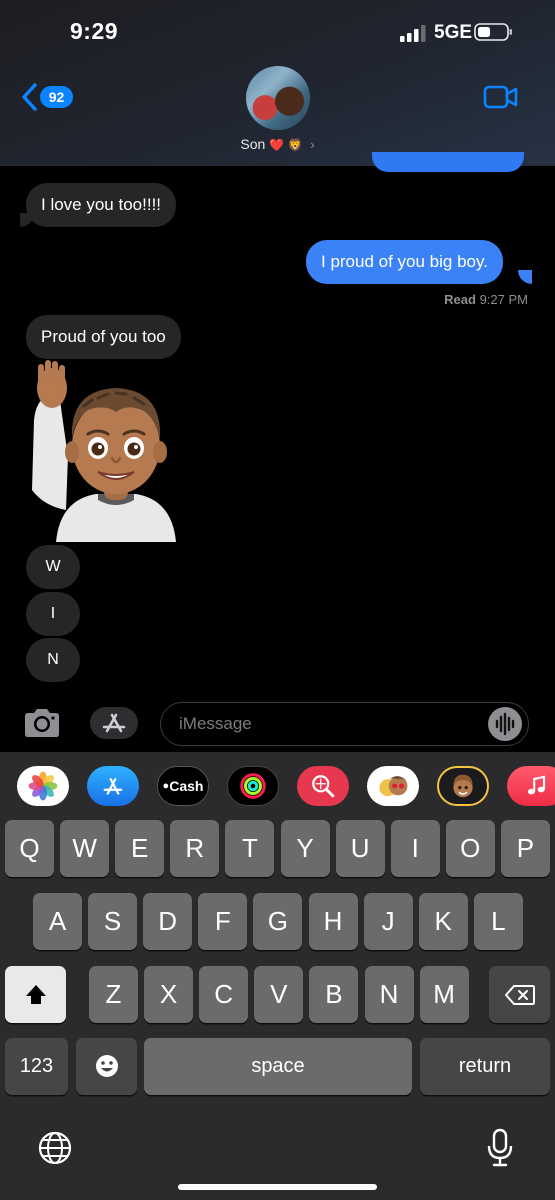 The image size is (555, 1200). Describe the element at coordinates (500, 1148) in the screenshot. I see `dictation-mic-icon` at that location.